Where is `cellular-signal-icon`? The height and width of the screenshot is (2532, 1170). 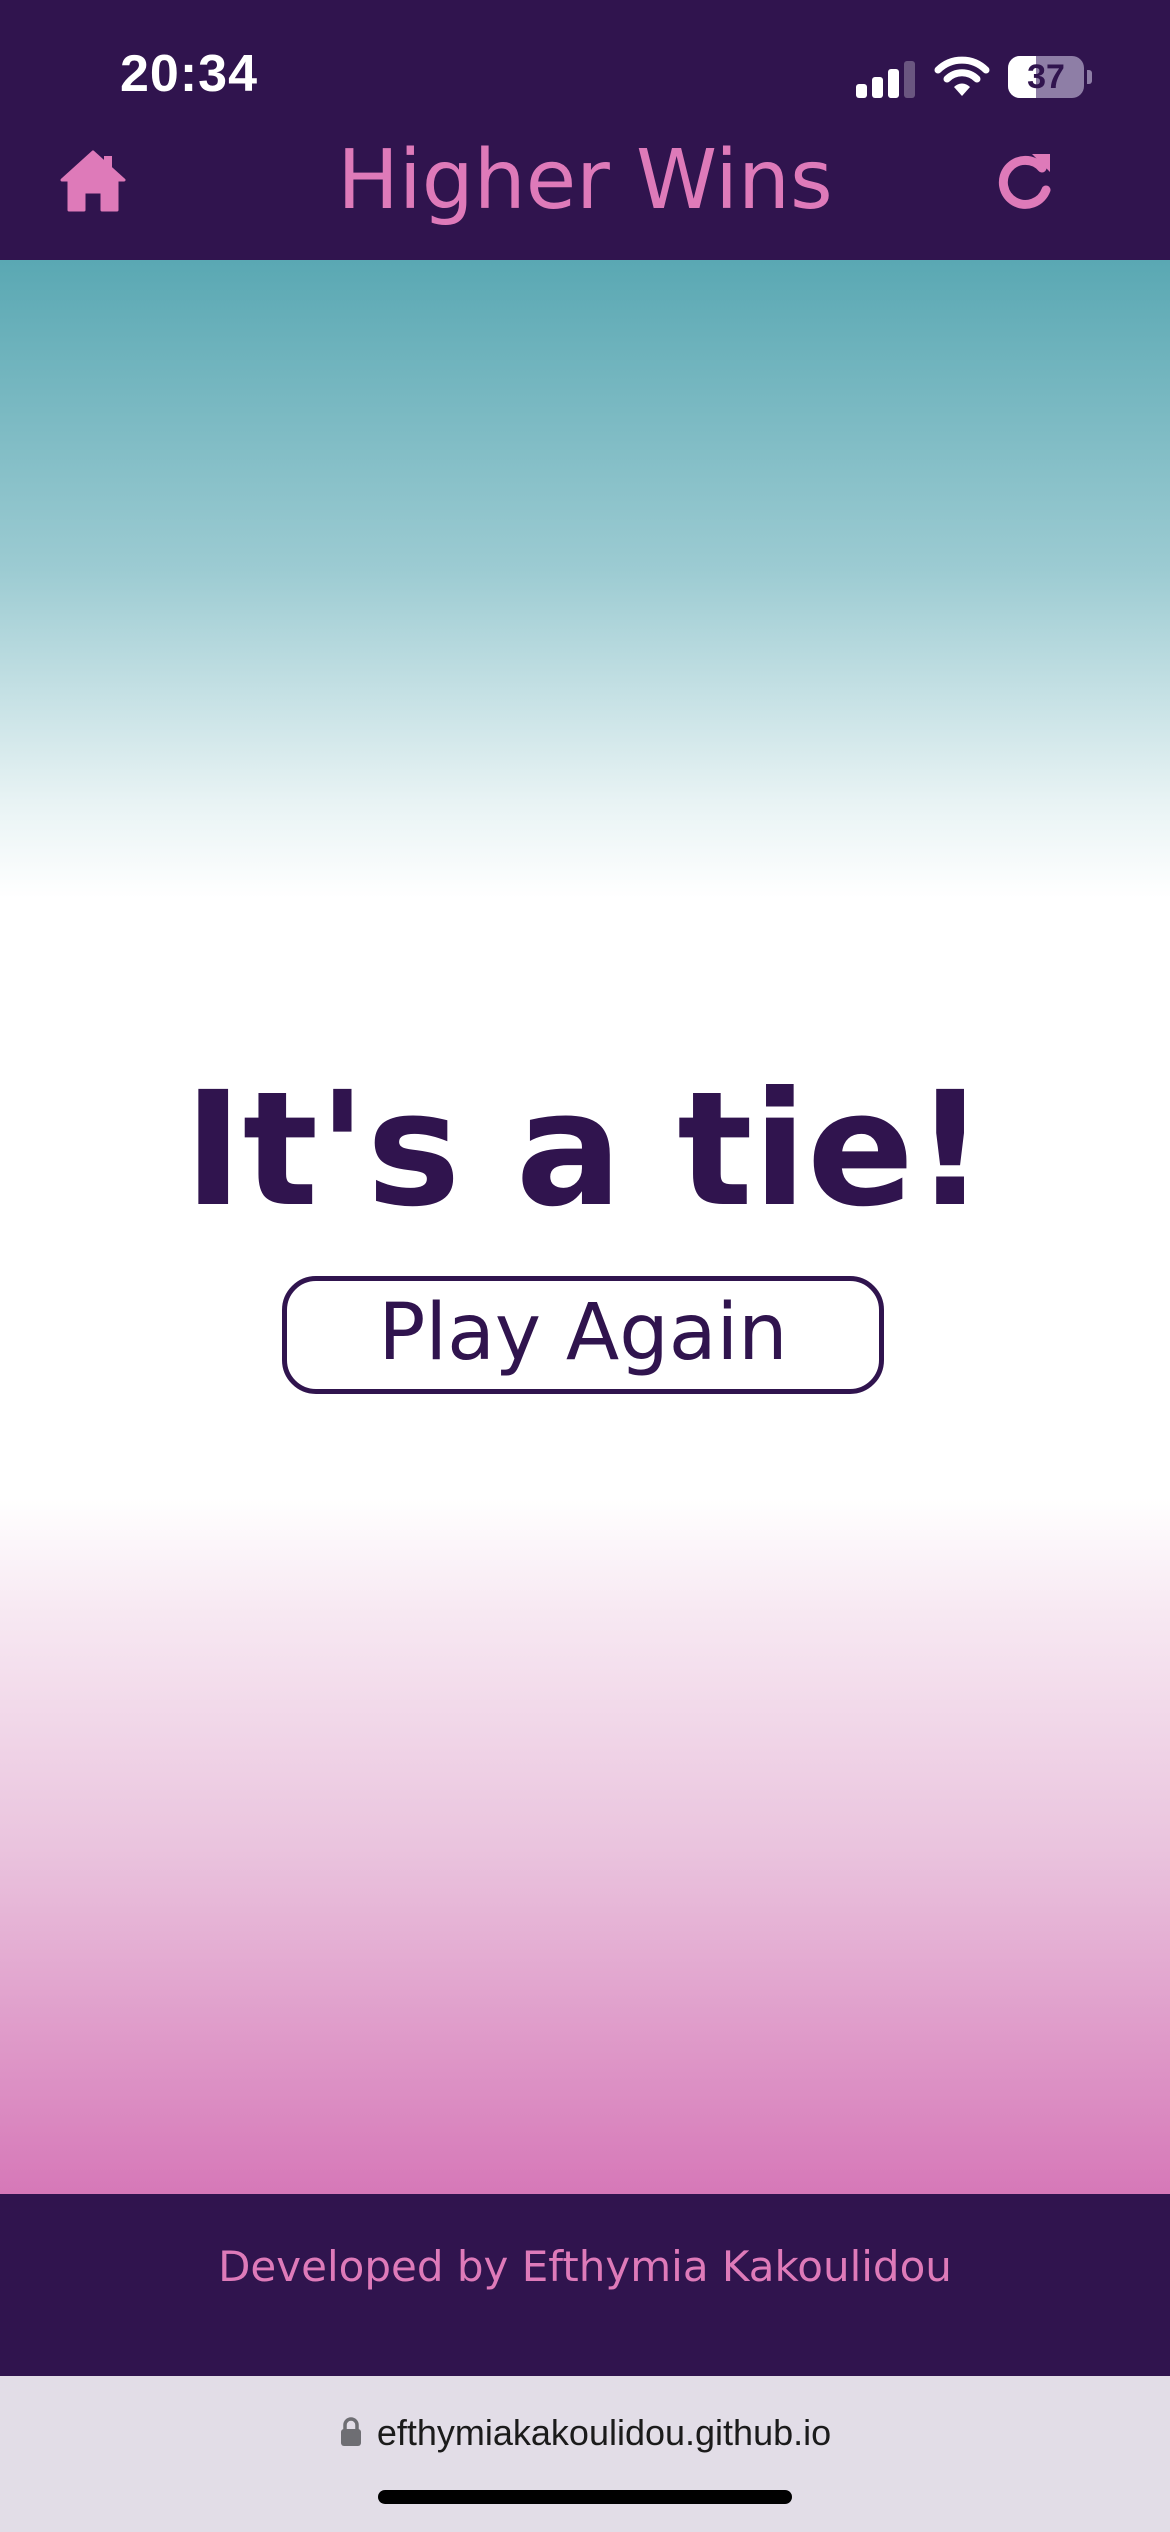 cellular-signal-icon is located at coordinates (886, 78).